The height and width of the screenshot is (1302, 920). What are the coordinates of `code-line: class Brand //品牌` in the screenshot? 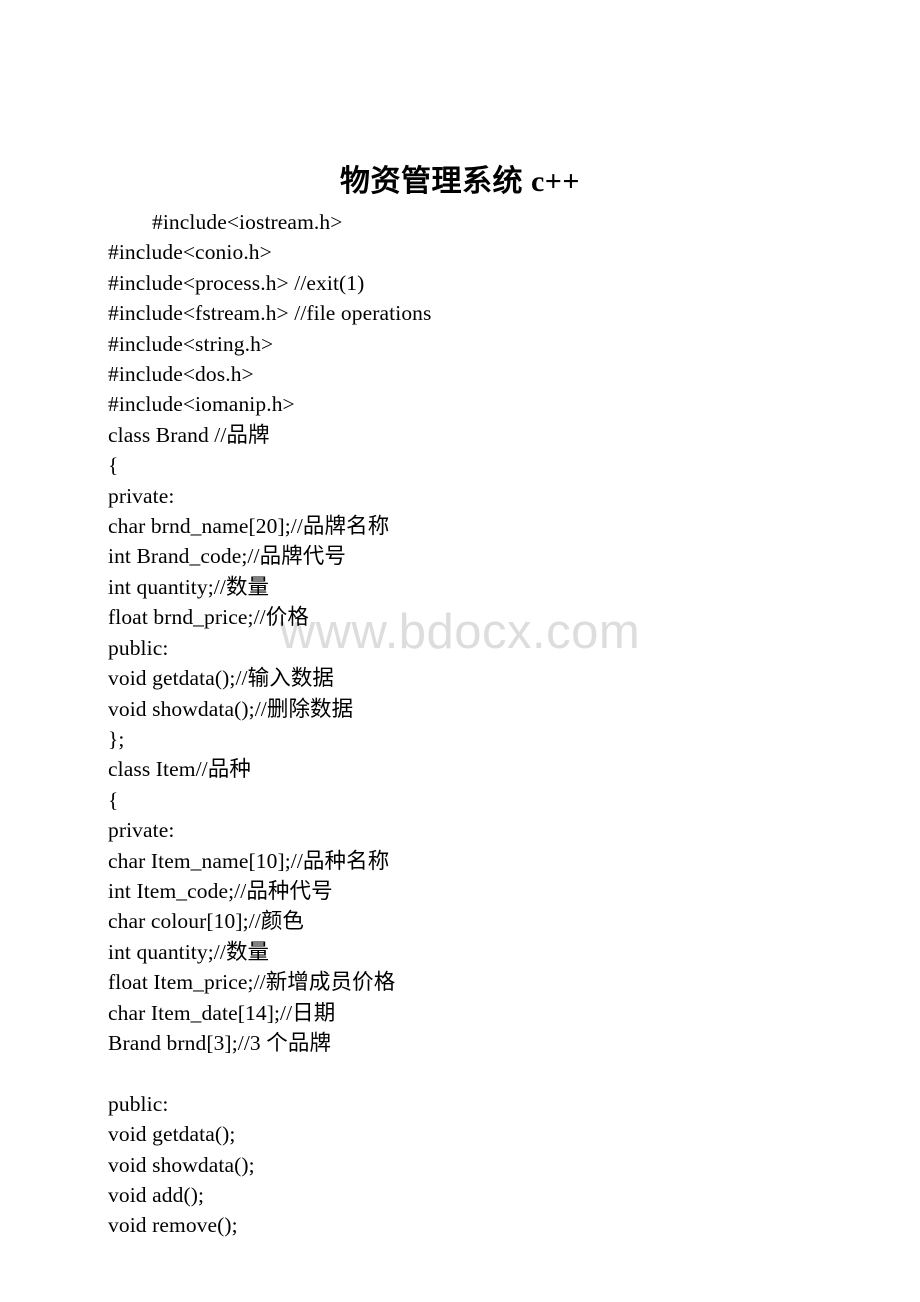 It's located at (189, 434).